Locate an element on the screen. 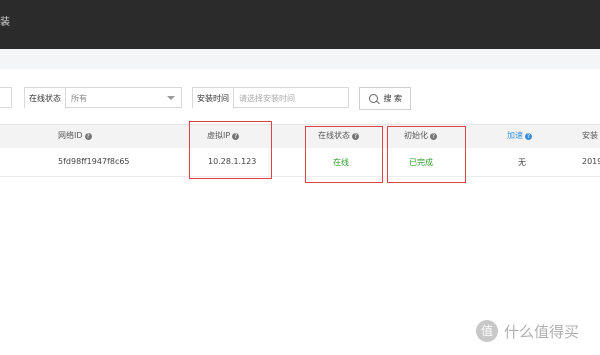 The image size is (600, 355). highlight-box-online-status is located at coordinates (344, 154).